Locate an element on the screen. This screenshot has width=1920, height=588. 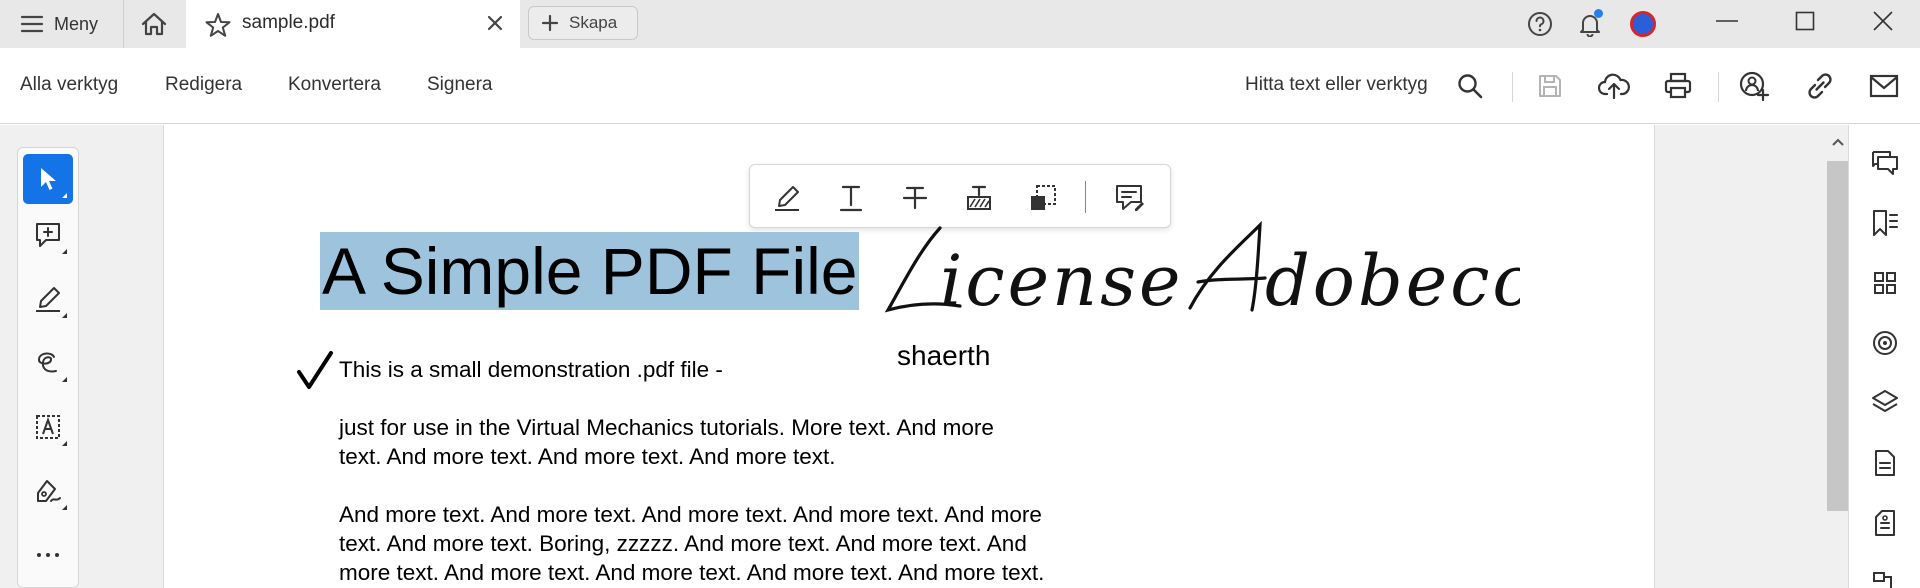
attachments-icon is located at coordinates (1885, 523).